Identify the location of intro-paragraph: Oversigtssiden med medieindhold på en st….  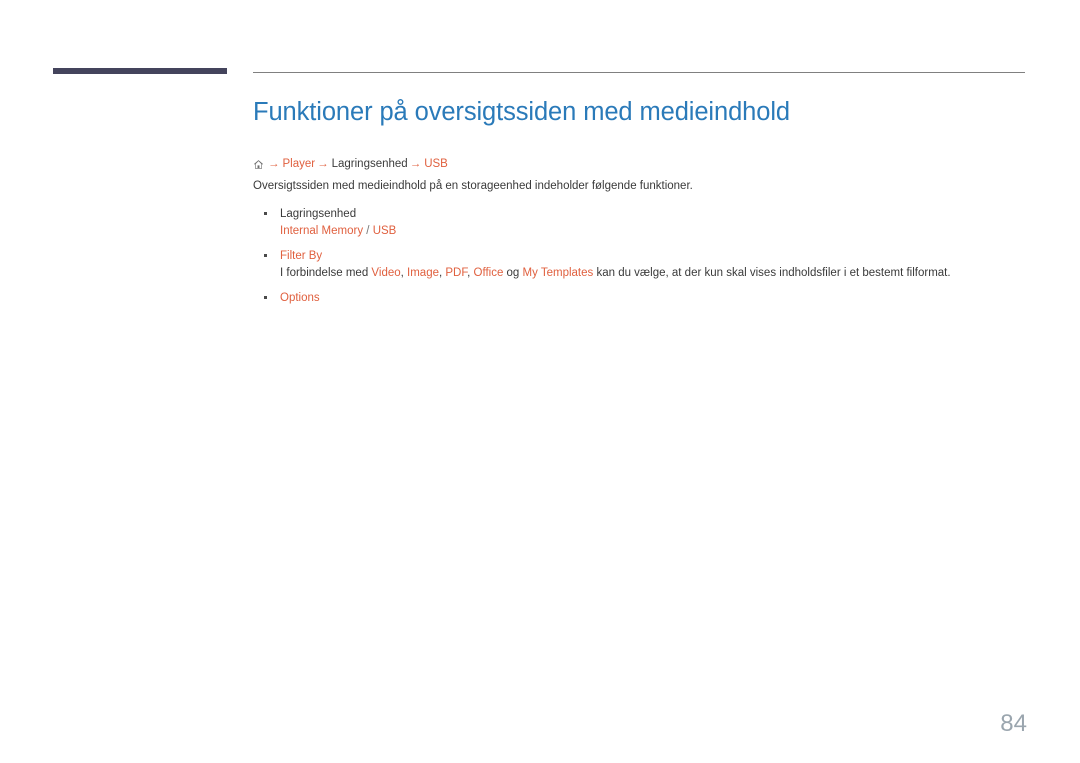
(473, 186).